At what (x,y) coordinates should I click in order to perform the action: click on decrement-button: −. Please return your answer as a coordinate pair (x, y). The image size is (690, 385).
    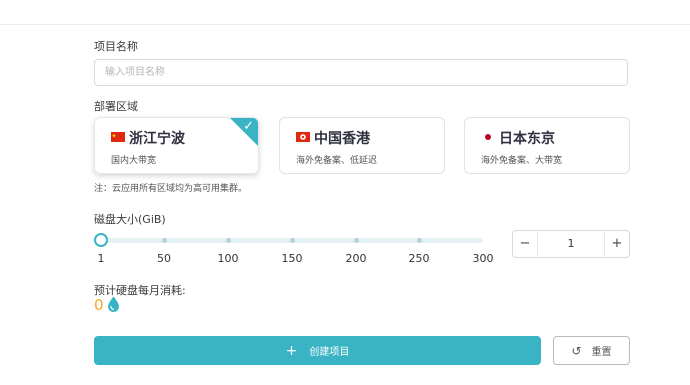
    Looking at the image, I should click on (525, 244).